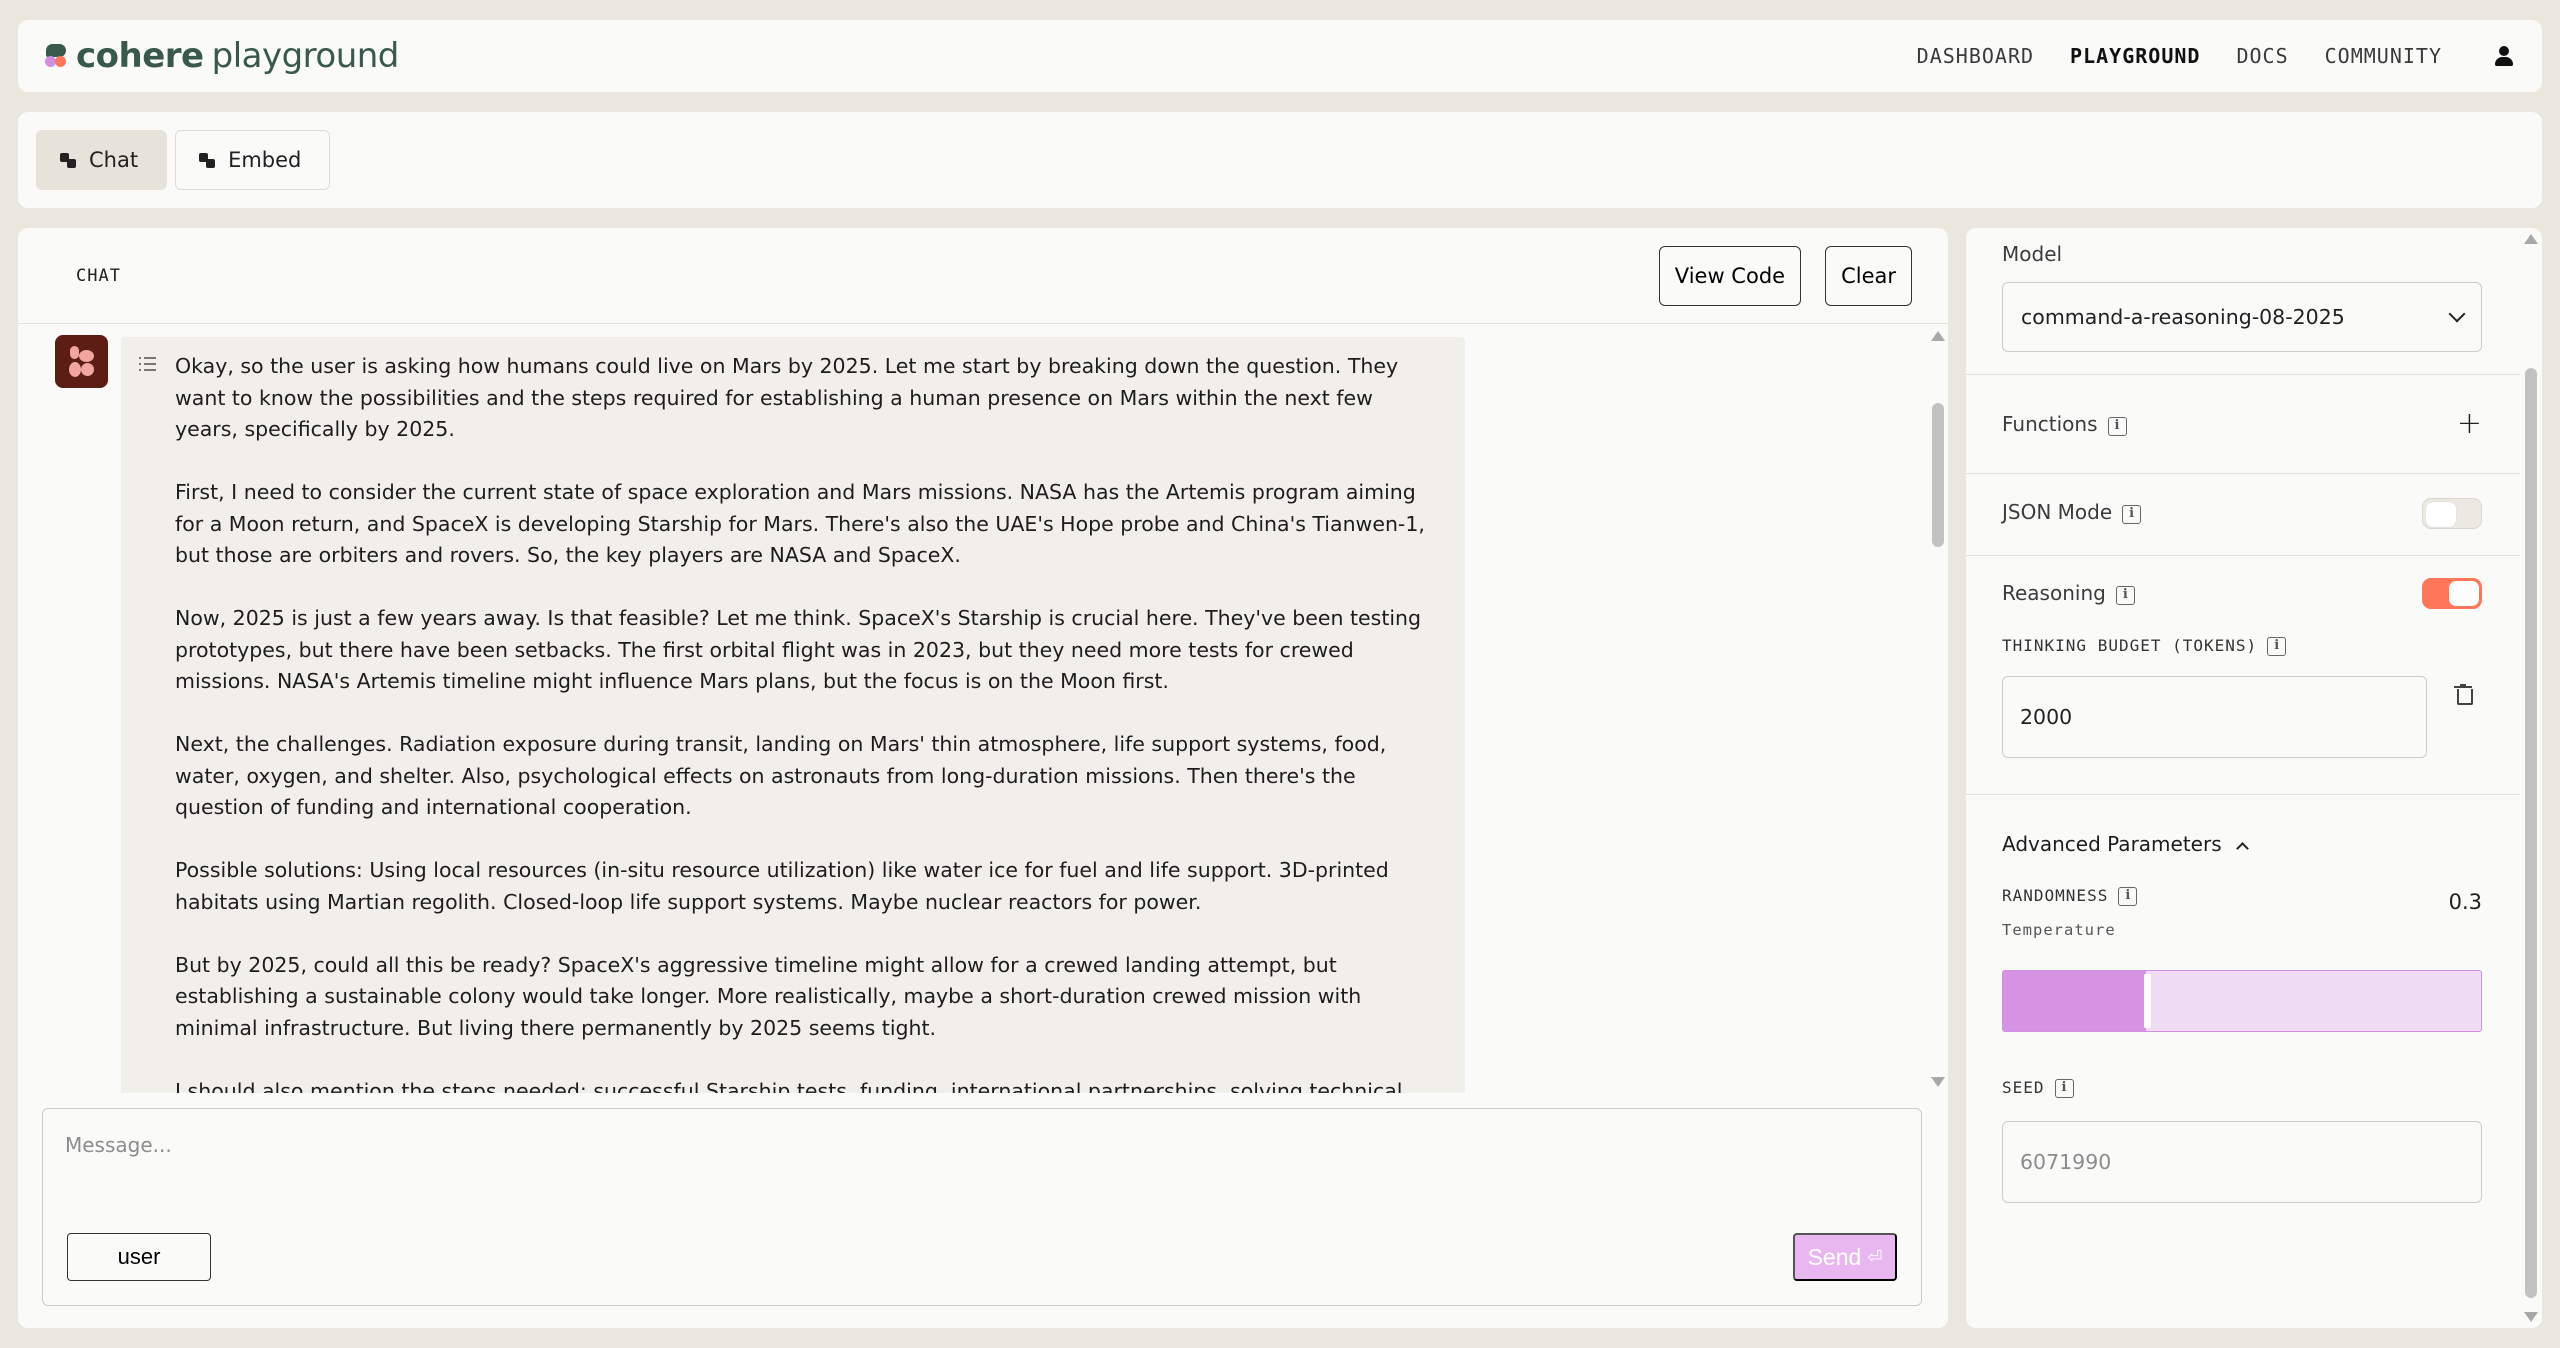  I want to click on slider-fill, so click(2074, 1001).